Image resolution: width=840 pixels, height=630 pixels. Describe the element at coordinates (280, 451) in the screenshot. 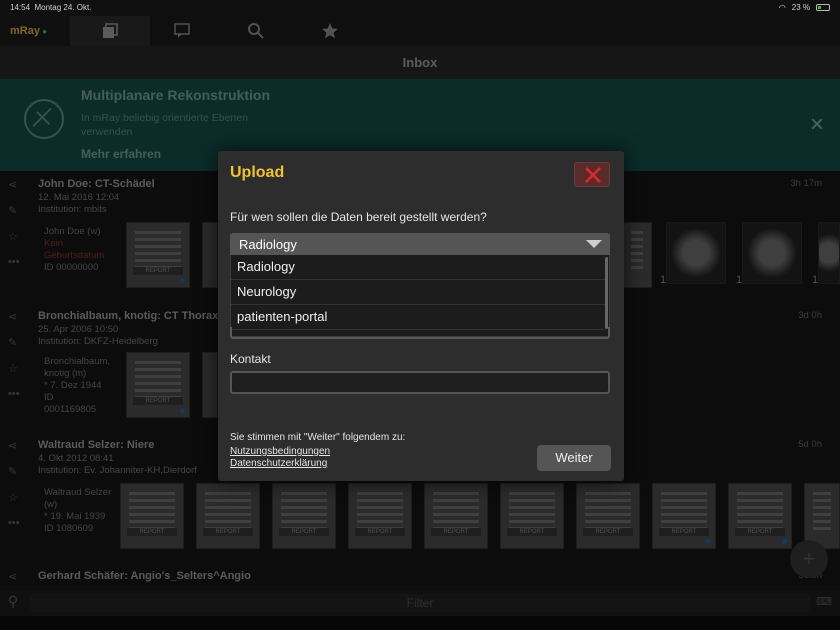

I see `terms-link: Nutzungsbedingungen` at that location.